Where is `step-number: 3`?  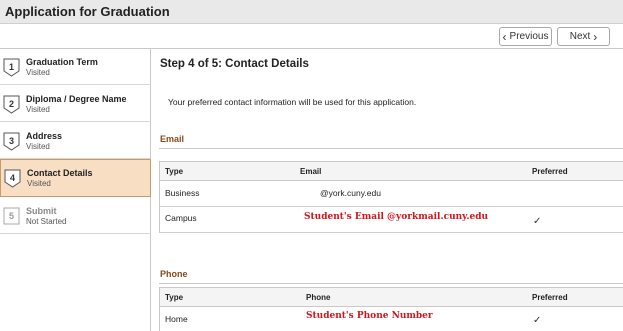 step-number: 3 is located at coordinates (11, 141).